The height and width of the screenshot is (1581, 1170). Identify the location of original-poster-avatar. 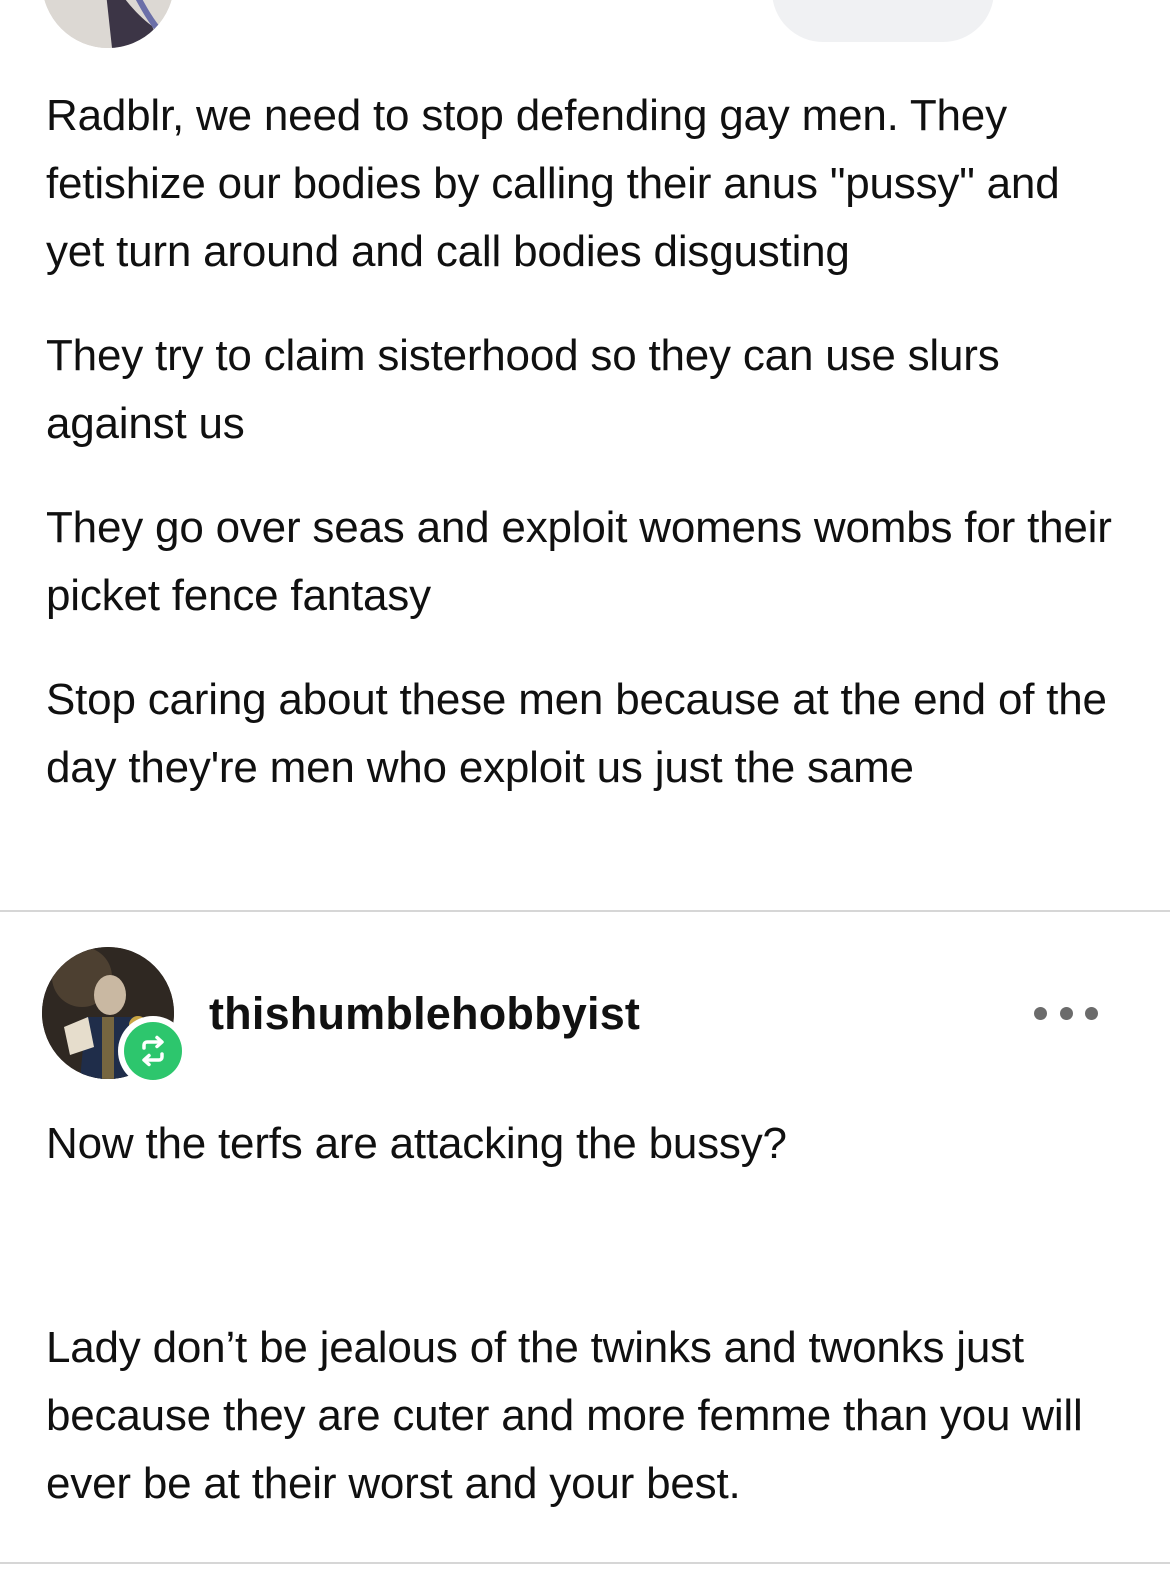
(108, 24).